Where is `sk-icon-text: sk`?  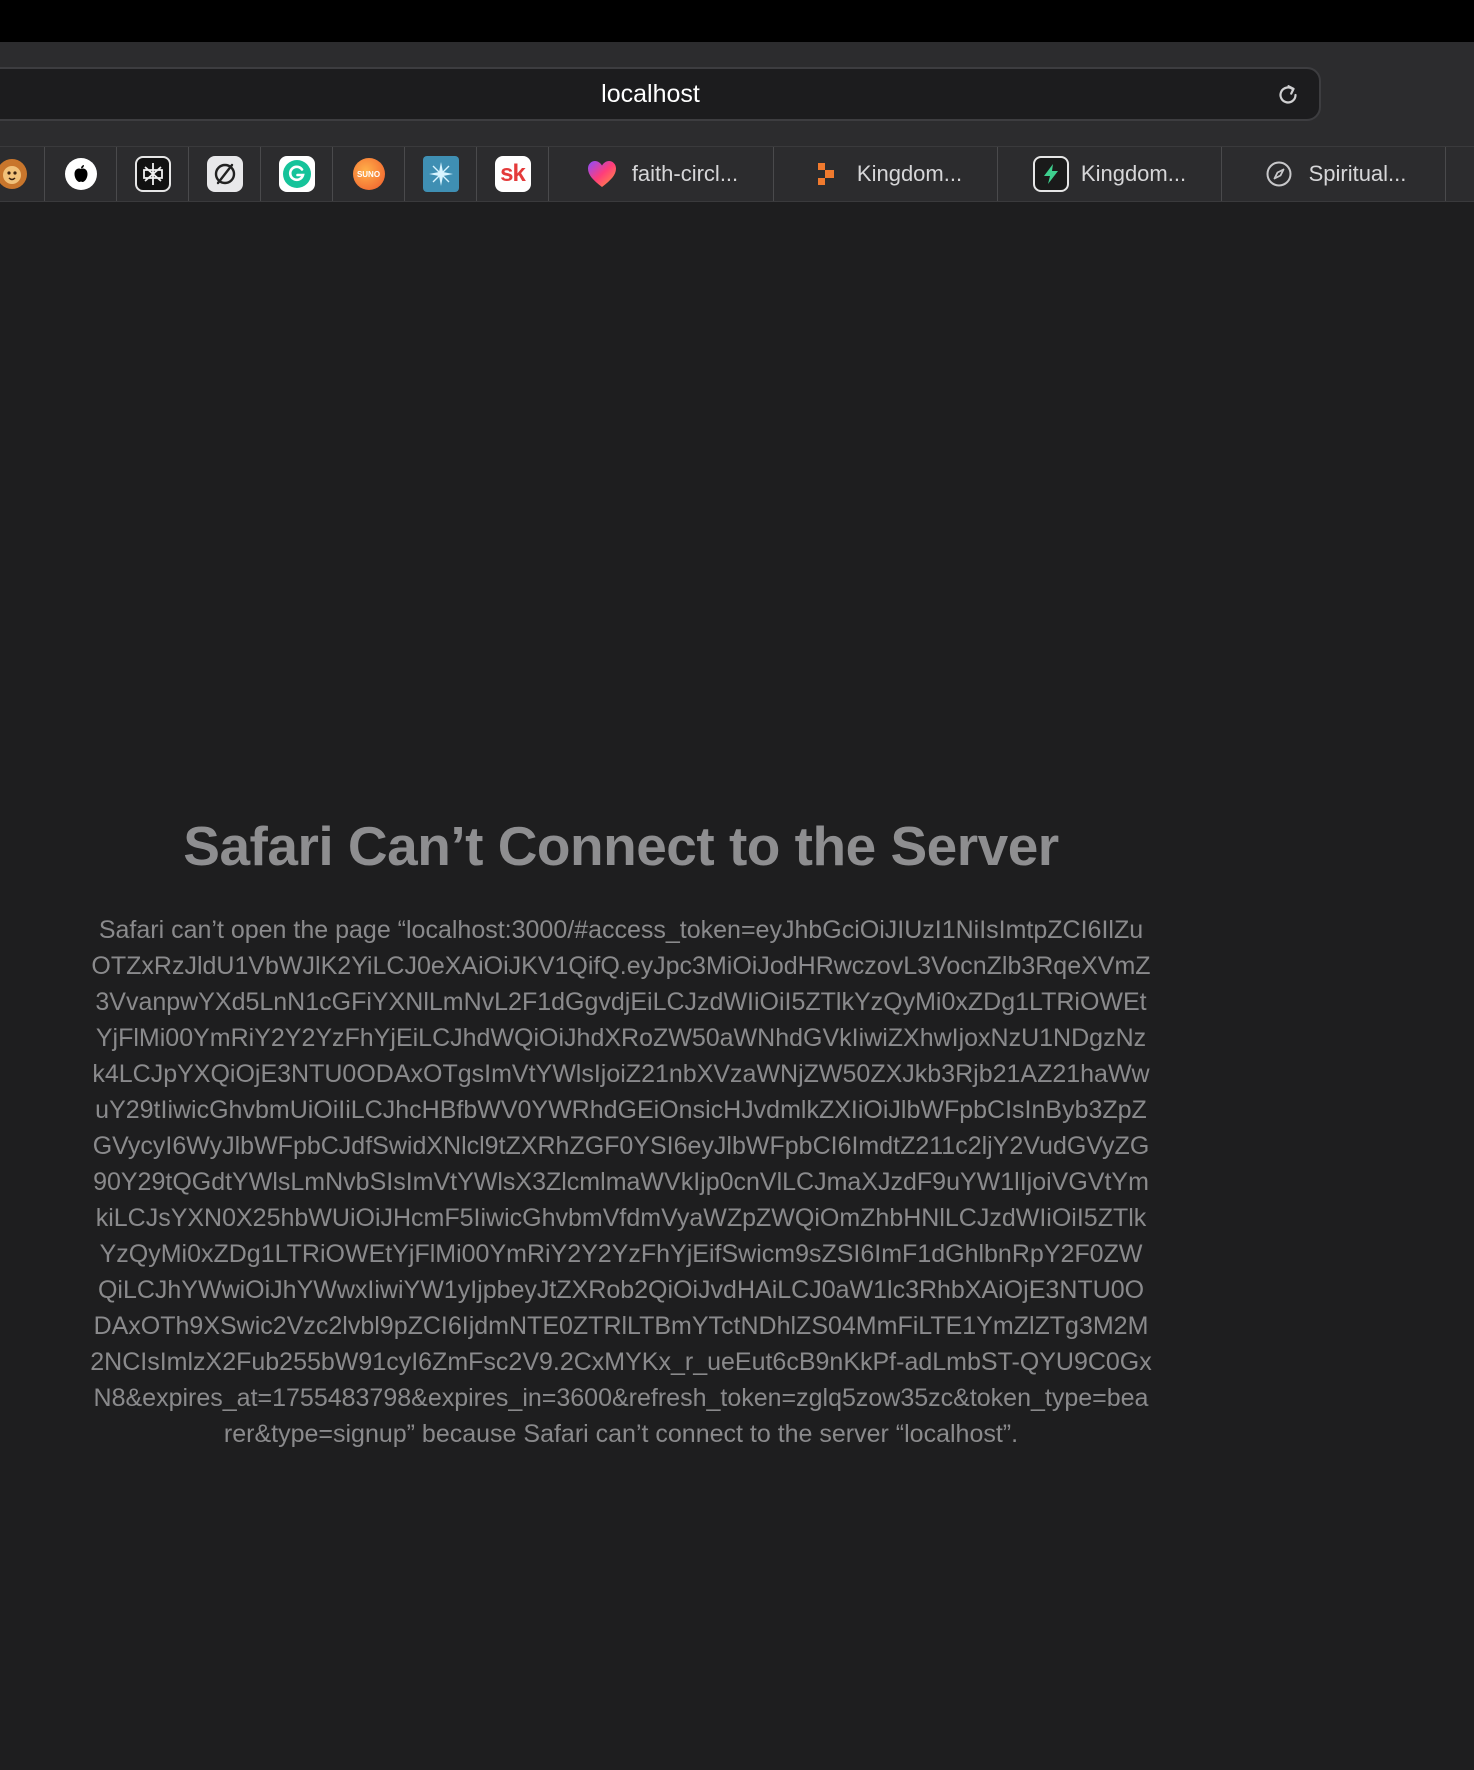 sk-icon-text: sk is located at coordinates (513, 173).